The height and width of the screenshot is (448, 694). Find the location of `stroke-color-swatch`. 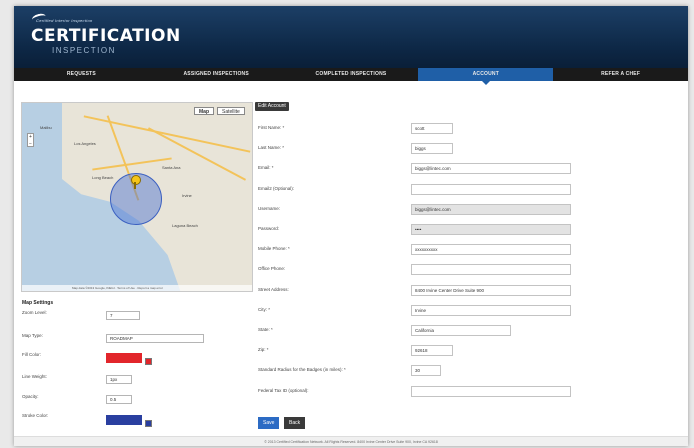

stroke-color-swatch is located at coordinates (124, 420).